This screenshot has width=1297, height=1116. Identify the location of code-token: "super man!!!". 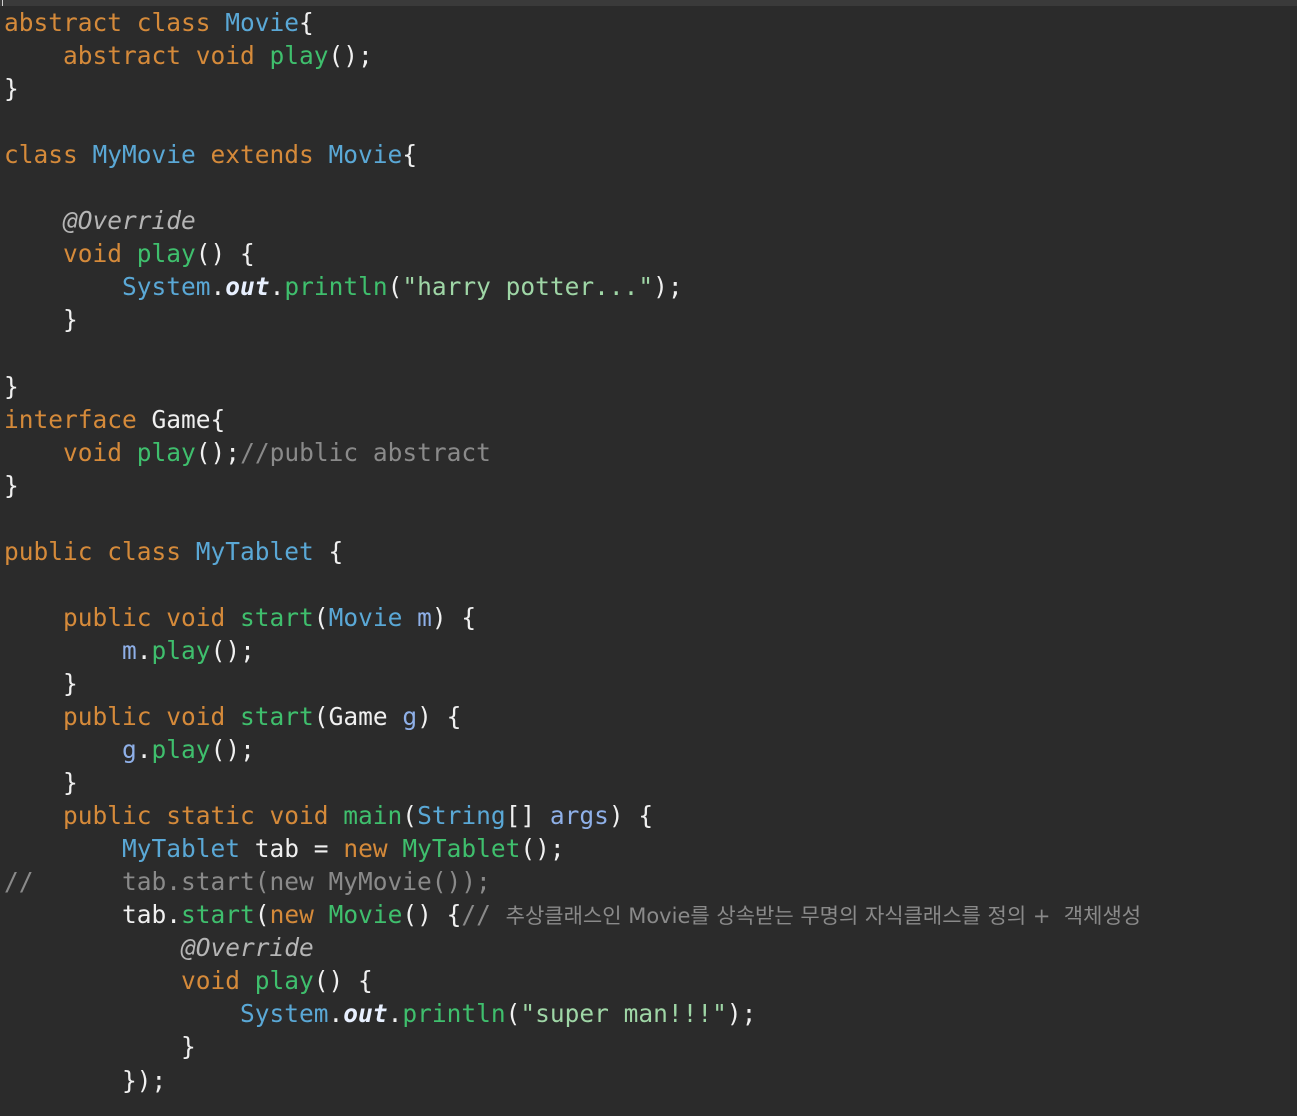
(623, 1014).